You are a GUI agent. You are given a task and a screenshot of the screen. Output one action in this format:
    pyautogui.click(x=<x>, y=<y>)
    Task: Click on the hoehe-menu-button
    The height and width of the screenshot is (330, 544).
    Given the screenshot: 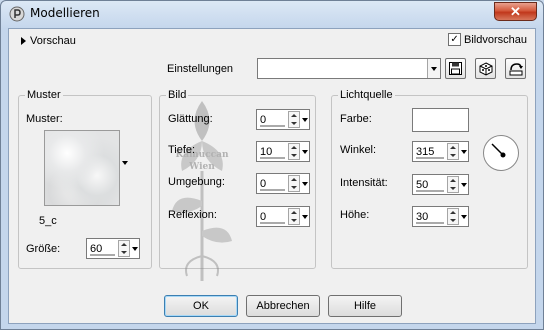 What is the action you would take?
    pyautogui.click(x=464, y=216)
    